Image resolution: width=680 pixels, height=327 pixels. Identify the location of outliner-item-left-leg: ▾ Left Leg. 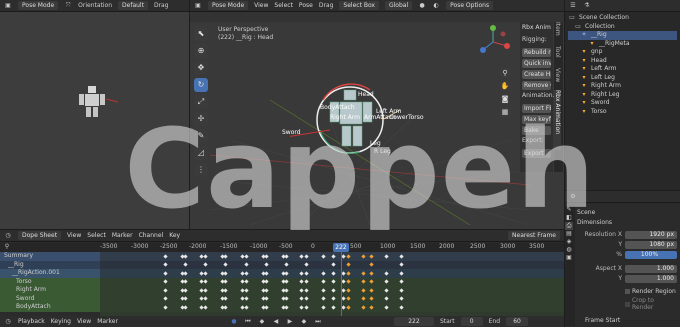
(622, 78).